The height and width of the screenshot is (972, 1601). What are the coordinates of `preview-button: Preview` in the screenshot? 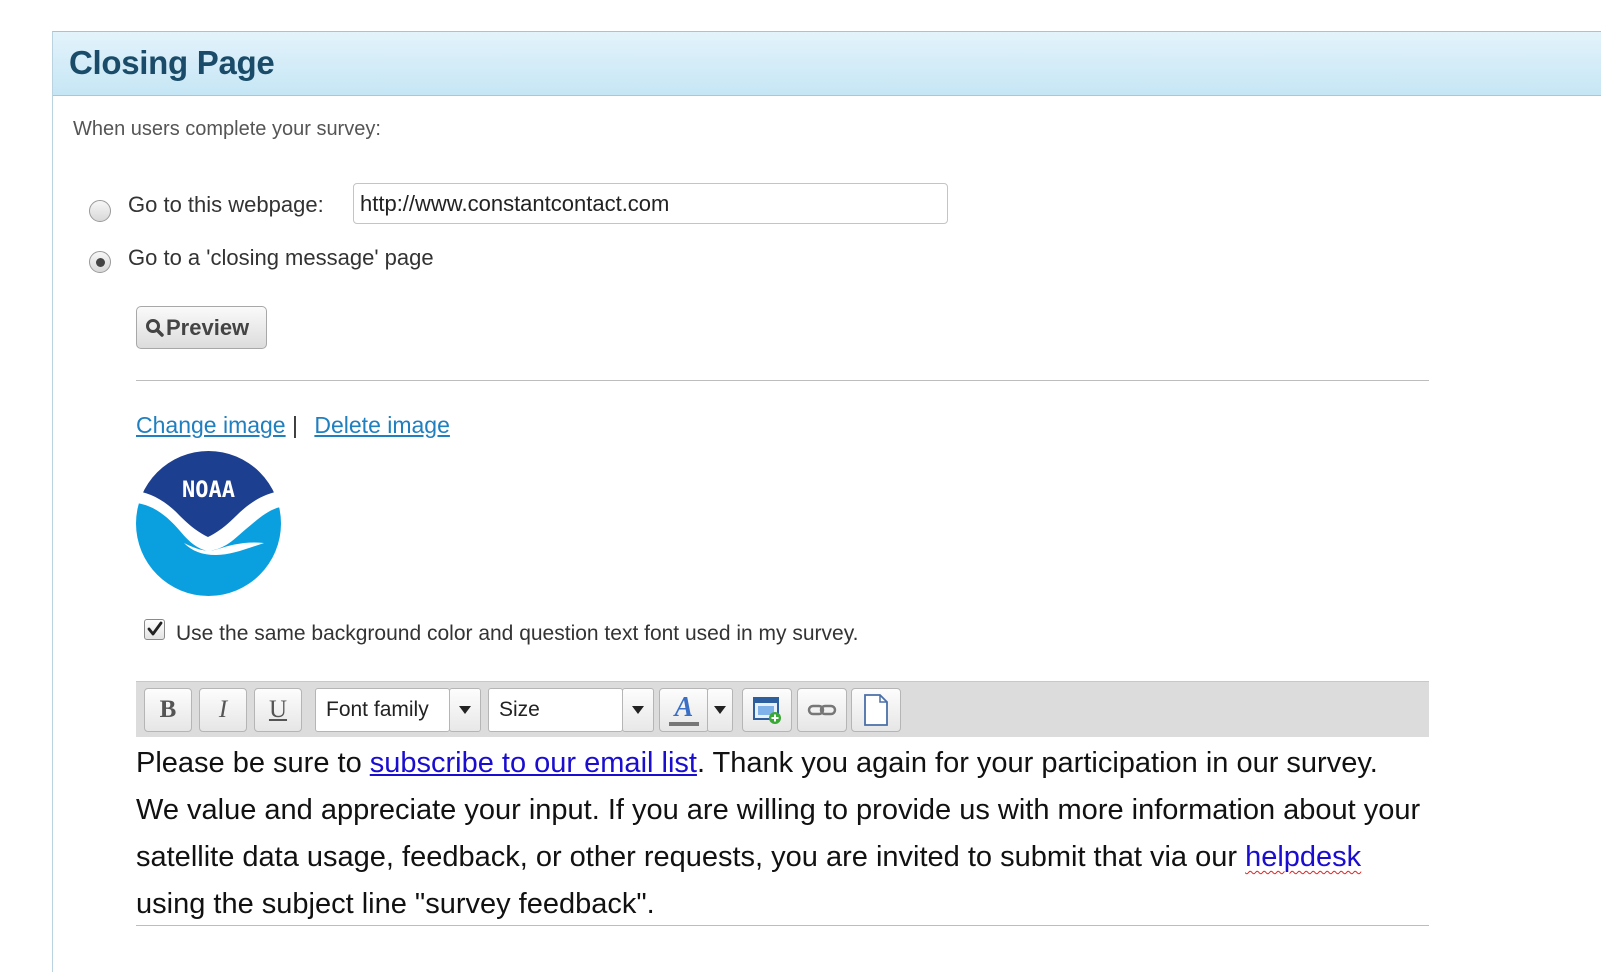 It's located at (201, 327).